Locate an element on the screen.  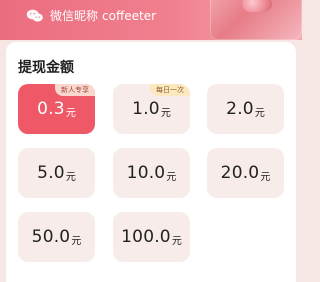
amount-option-0-3: 新人专享 0.3 元 is located at coordinates (56, 109).